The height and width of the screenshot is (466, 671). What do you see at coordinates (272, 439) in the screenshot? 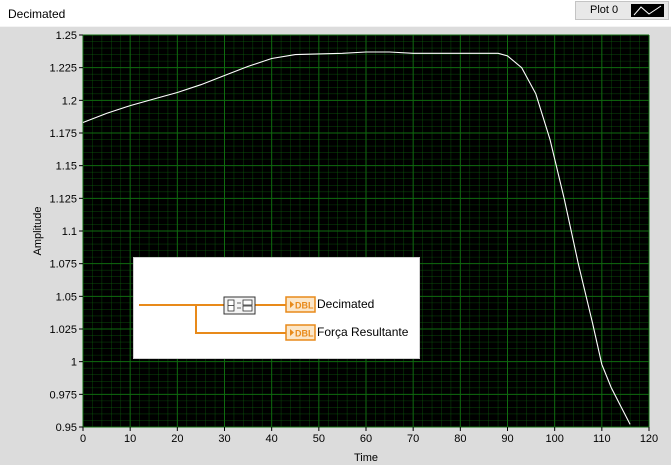
I see `x-tick-label: 40` at bounding box center [272, 439].